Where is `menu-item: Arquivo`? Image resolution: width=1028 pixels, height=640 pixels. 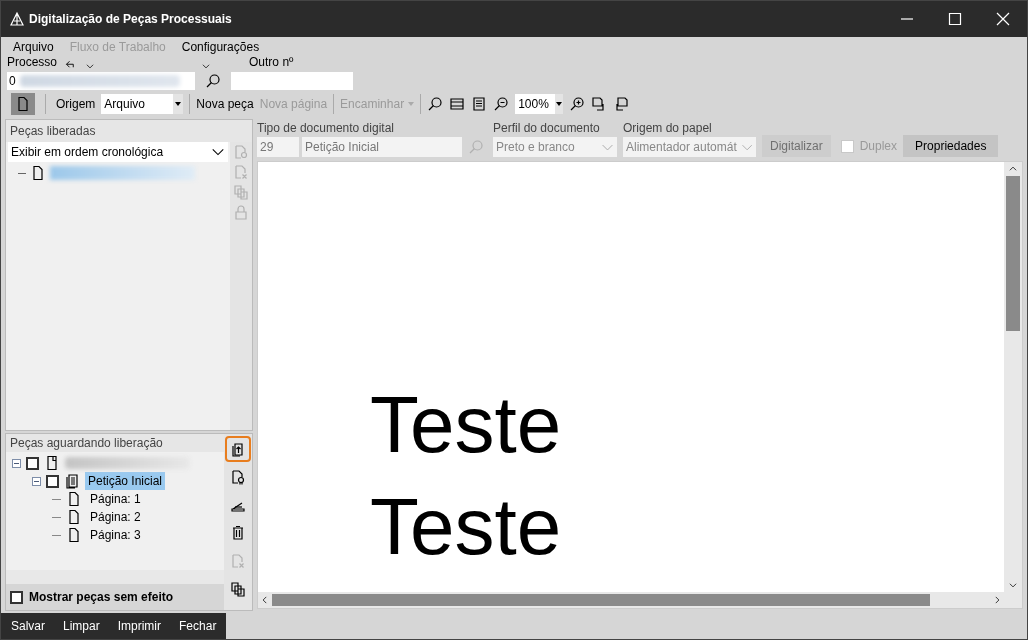 menu-item: Arquivo is located at coordinates (33, 47).